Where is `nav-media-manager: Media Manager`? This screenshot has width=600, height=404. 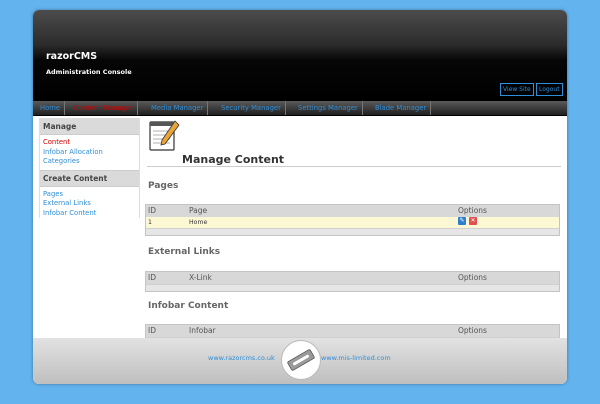
nav-media-manager: Media Manager is located at coordinates (178, 108).